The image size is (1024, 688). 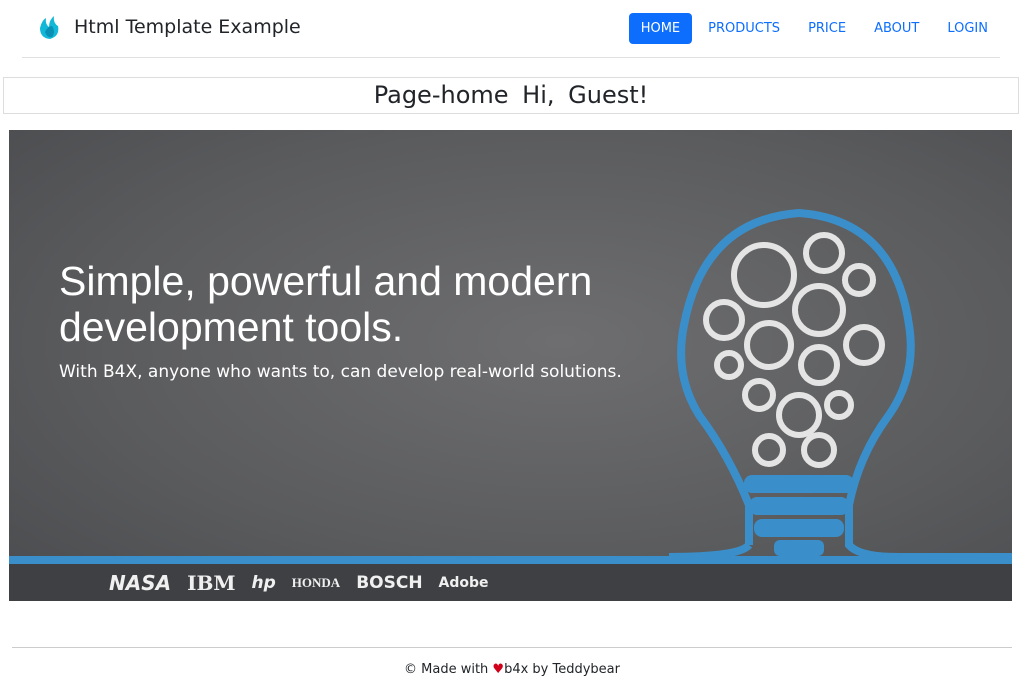 I want to click on greeting: Hi, Guest!, so click(x=585, y=95).